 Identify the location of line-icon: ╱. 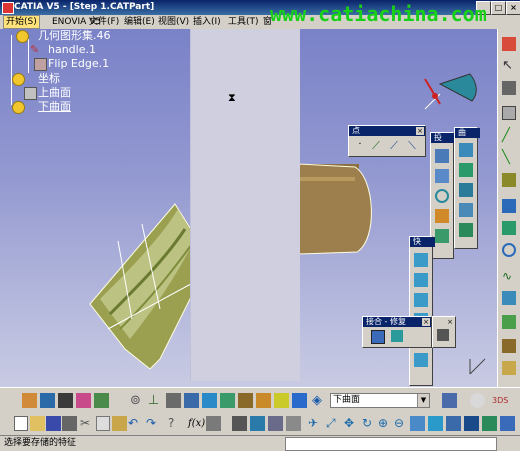
(509, 136).